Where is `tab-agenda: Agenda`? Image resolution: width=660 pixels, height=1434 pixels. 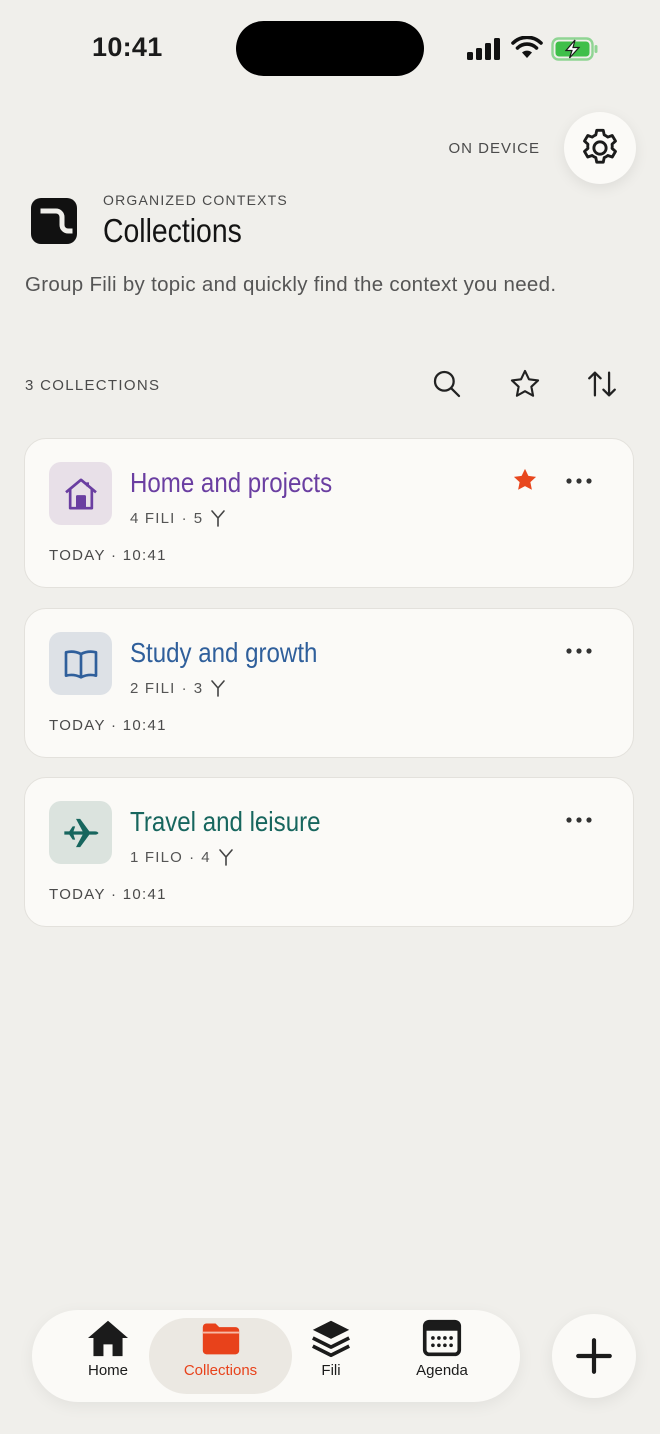 tab-agenda: Agenda is located at coordinates (442, 1356).